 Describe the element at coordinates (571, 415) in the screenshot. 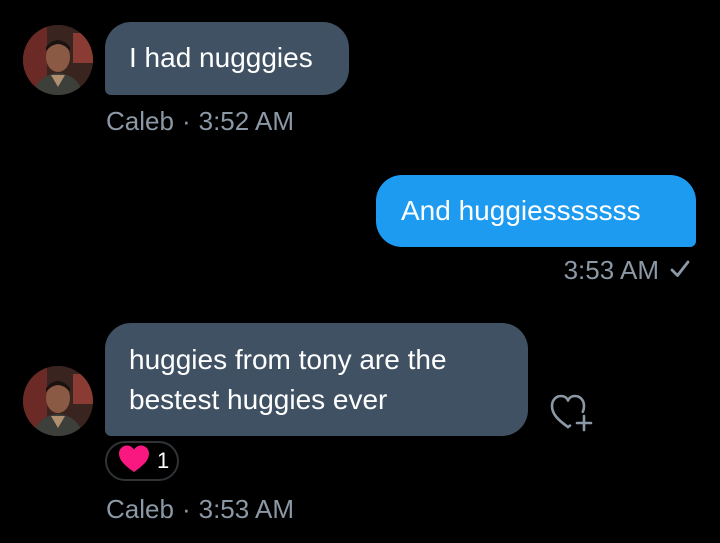

I see `heart-plus-icon` at that location.